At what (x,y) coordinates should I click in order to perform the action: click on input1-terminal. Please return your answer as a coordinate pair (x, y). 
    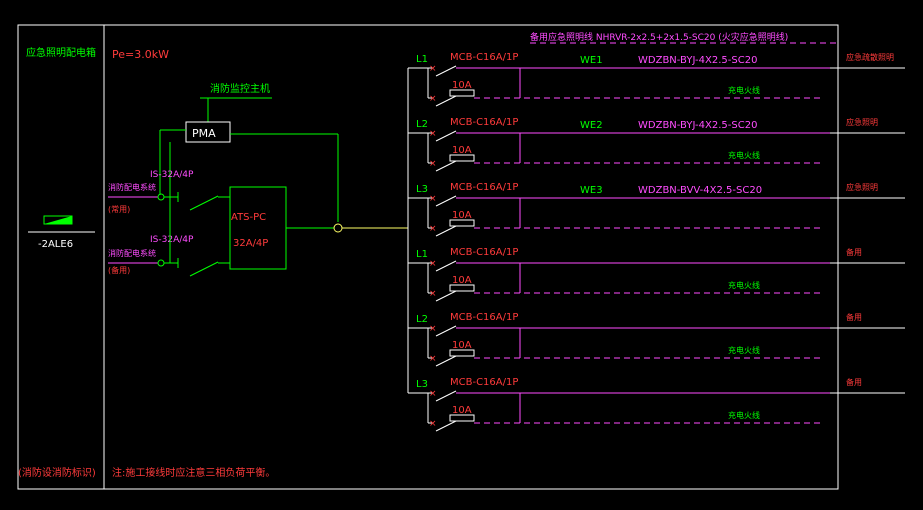
    Looking at the image, I should click on (161, 197).